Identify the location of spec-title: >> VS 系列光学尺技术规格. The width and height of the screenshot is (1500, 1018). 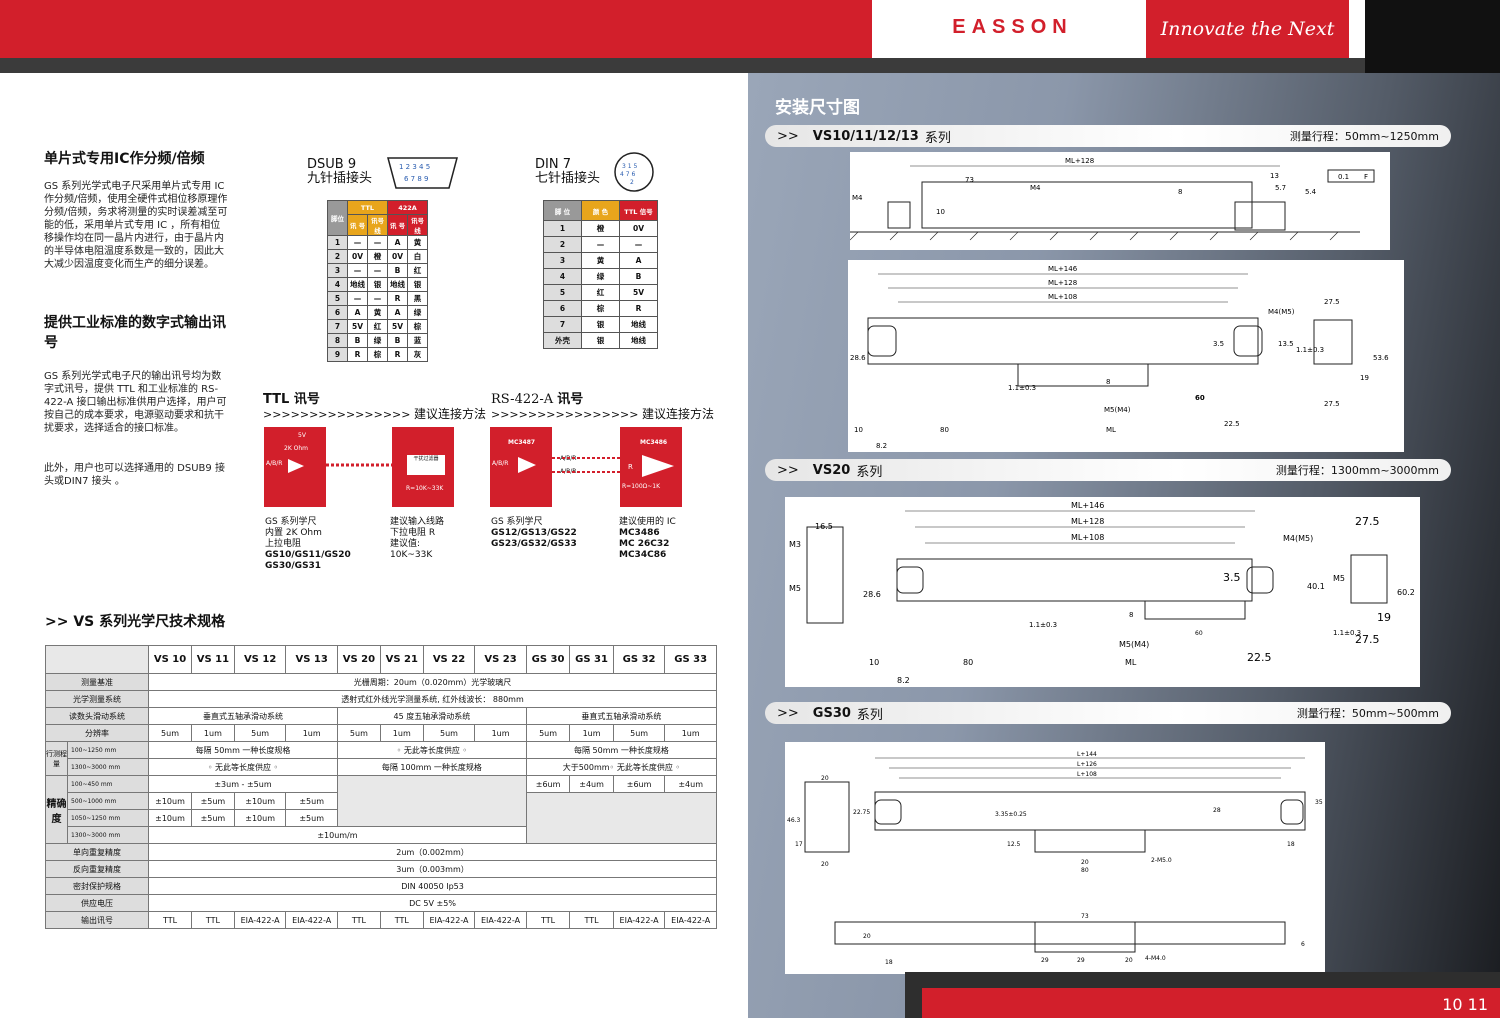
(135, 622).